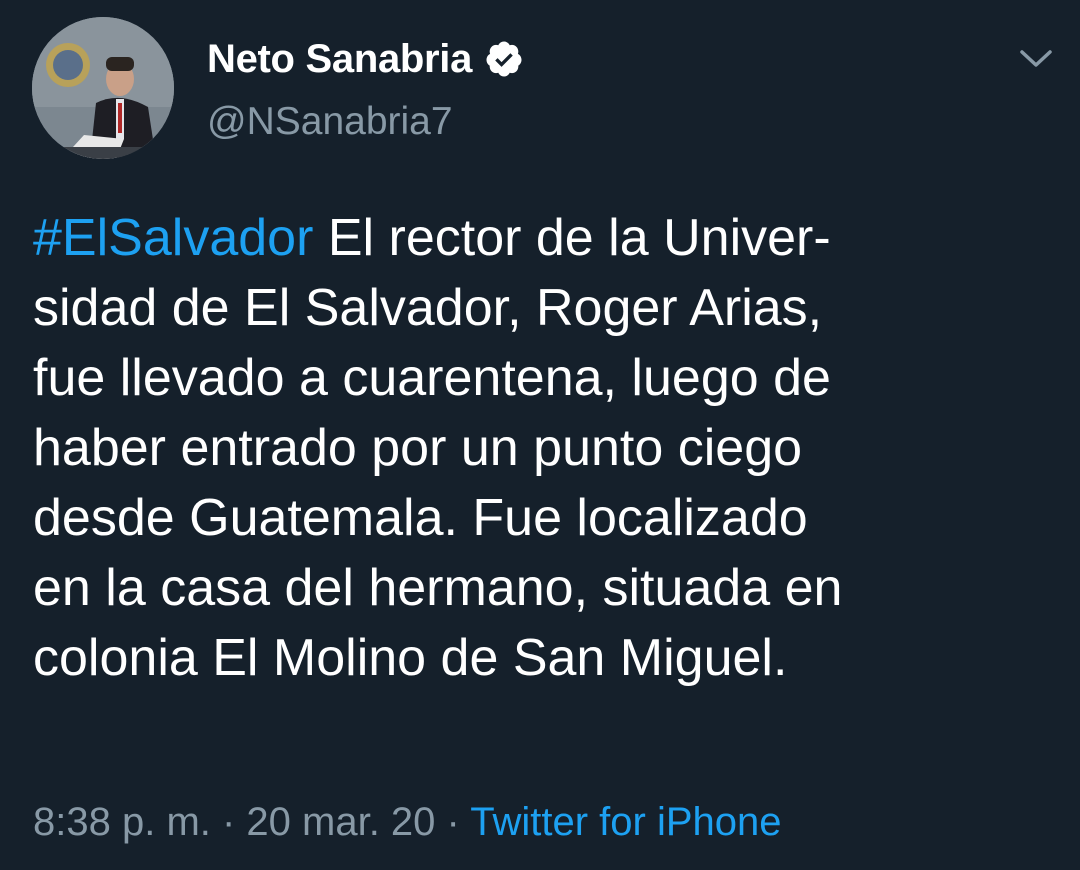 This screenshot has height=870, width=1080. Describe the element at coordinates (572, 238) in the screenshot. I see `tweet-line-text: El rector de la Univer-` at that location.